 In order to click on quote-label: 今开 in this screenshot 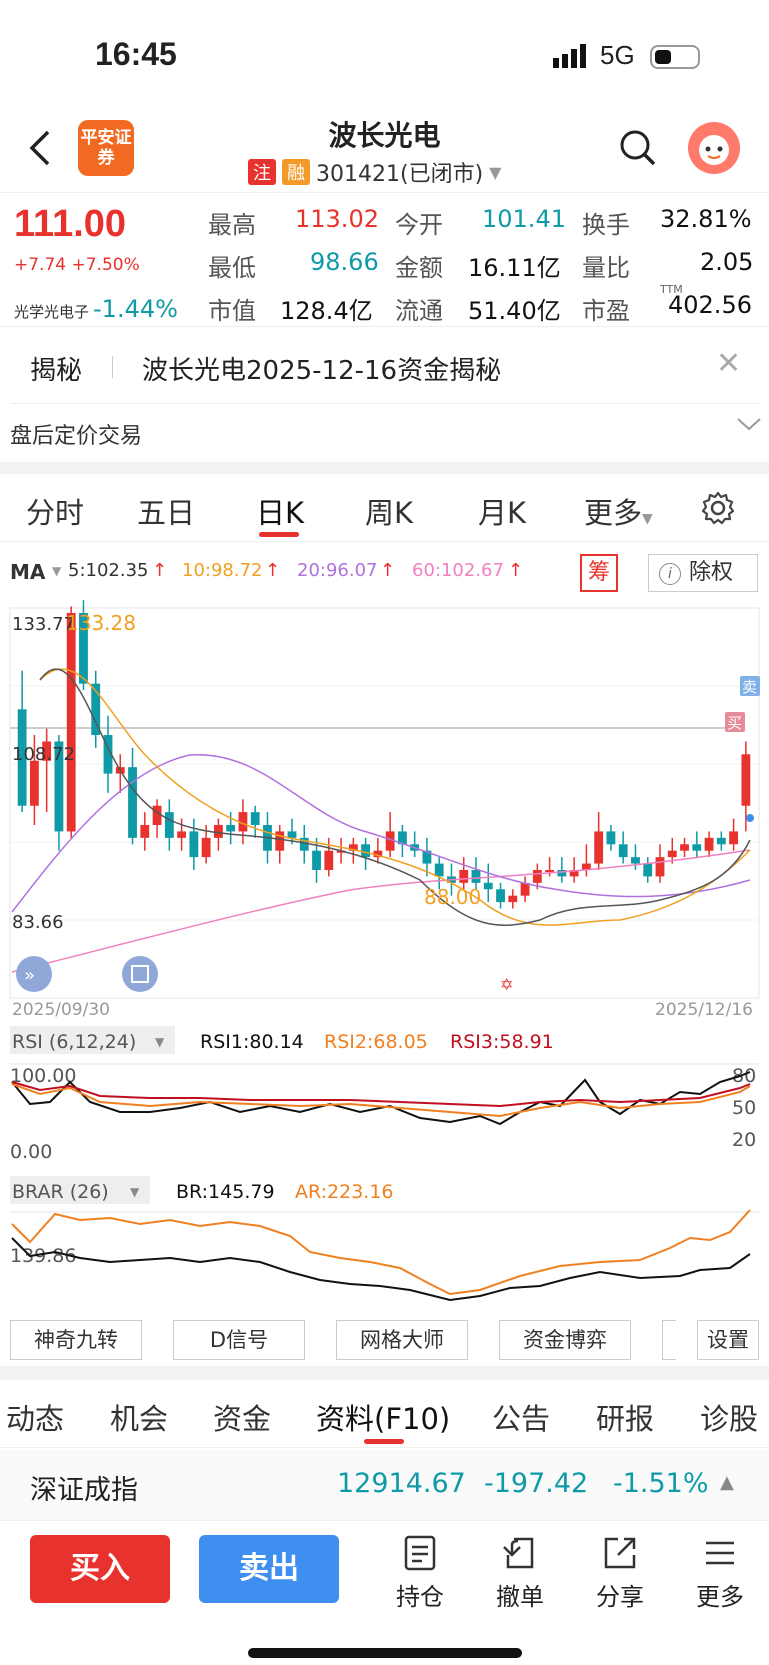, I will do `click(419, 225)`.